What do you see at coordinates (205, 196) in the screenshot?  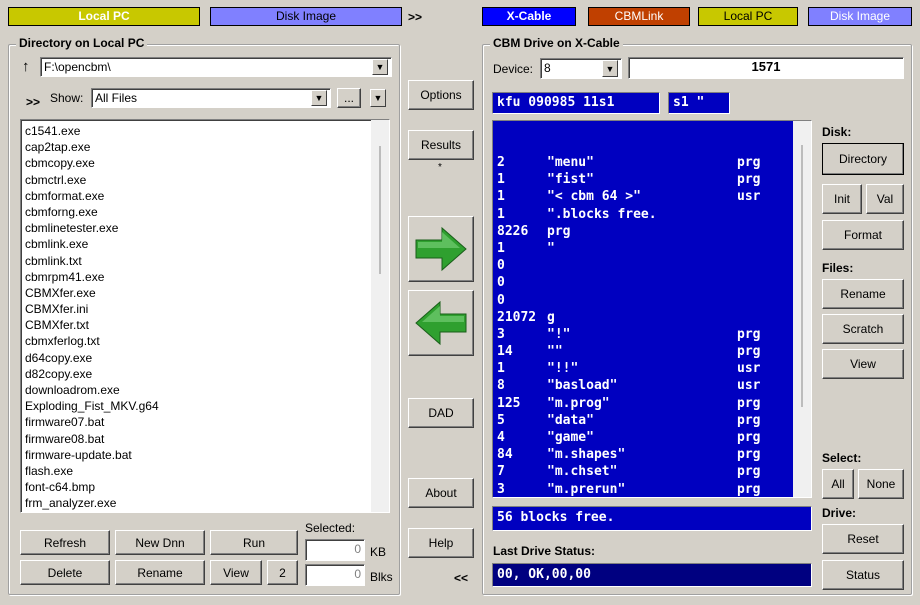 I see `list-item: cbmformat.exe` at bounding box center [205, 196].